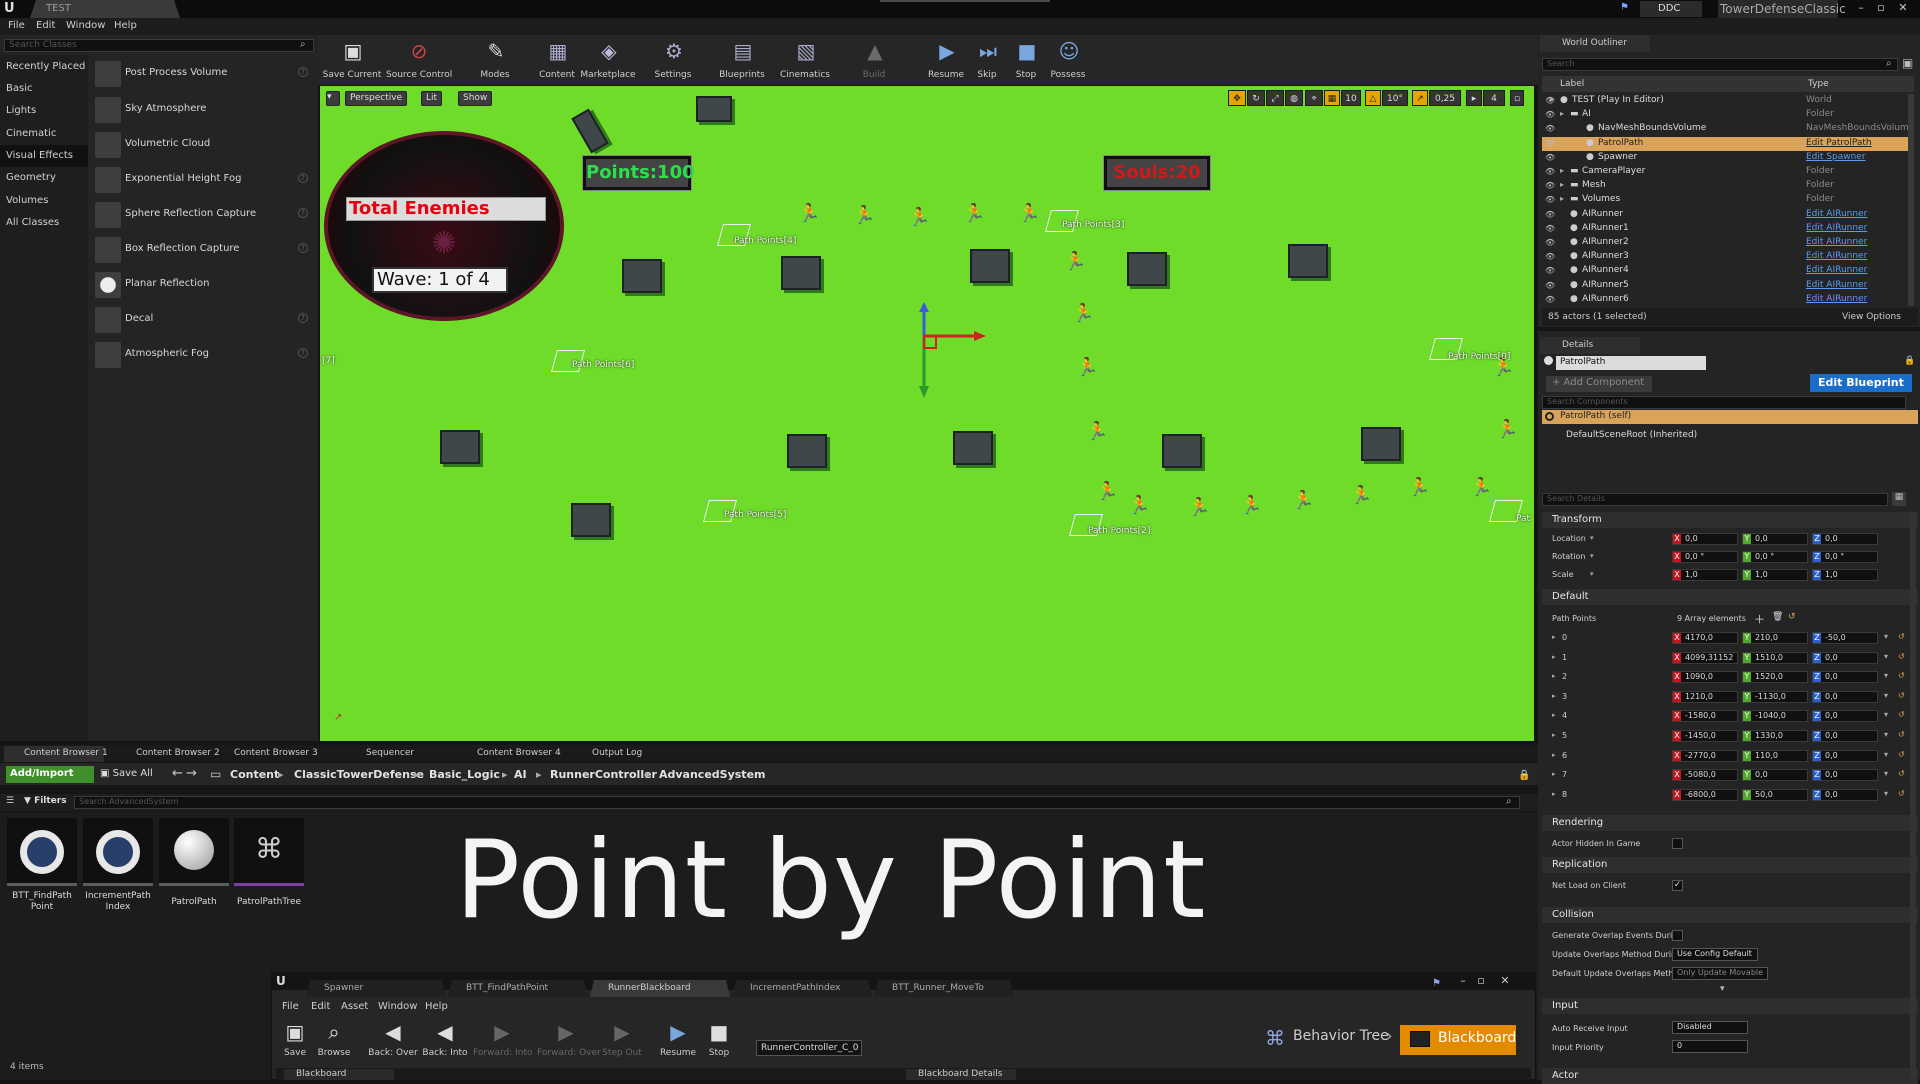 The image size is (1920, 1084). I want to click on forward-into-button: ▶ Forward: Into, so click(502, 1039).